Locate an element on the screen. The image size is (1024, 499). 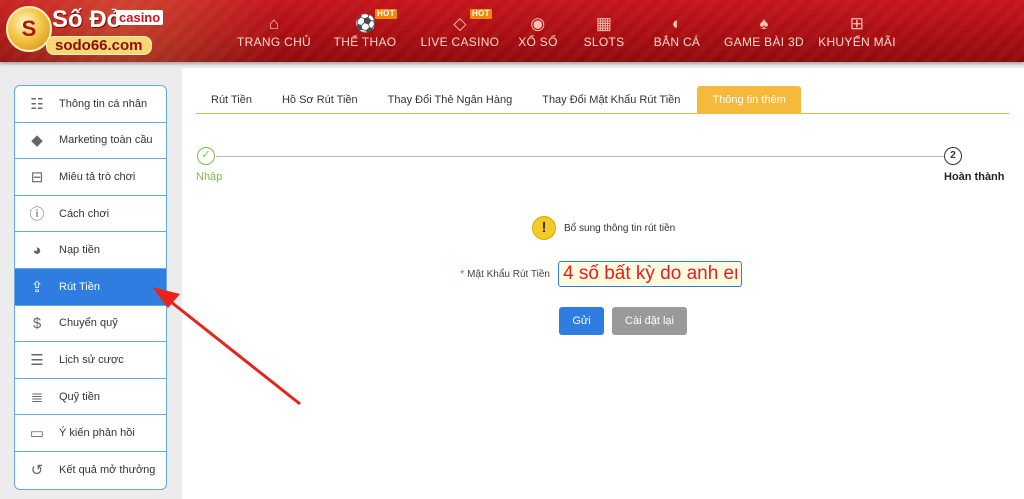
tab-withdraw: Rút Tiền is located at coordinates (231, 100).